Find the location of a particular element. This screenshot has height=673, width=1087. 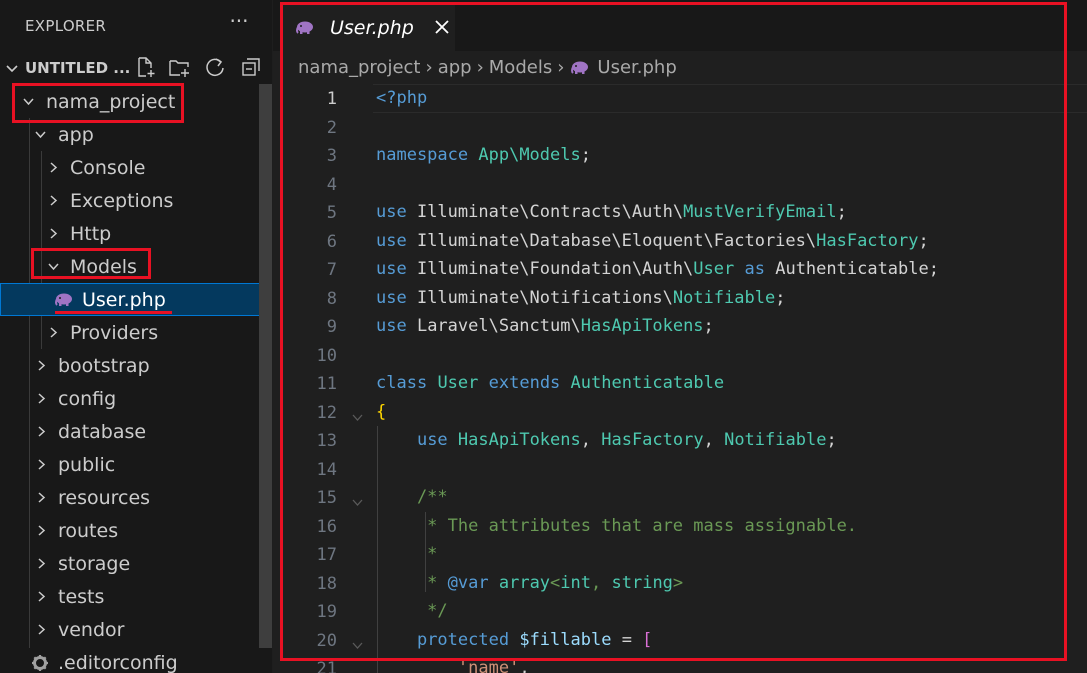

code-line: 3 namespace App\Models; is located at coordinates (680, 155).